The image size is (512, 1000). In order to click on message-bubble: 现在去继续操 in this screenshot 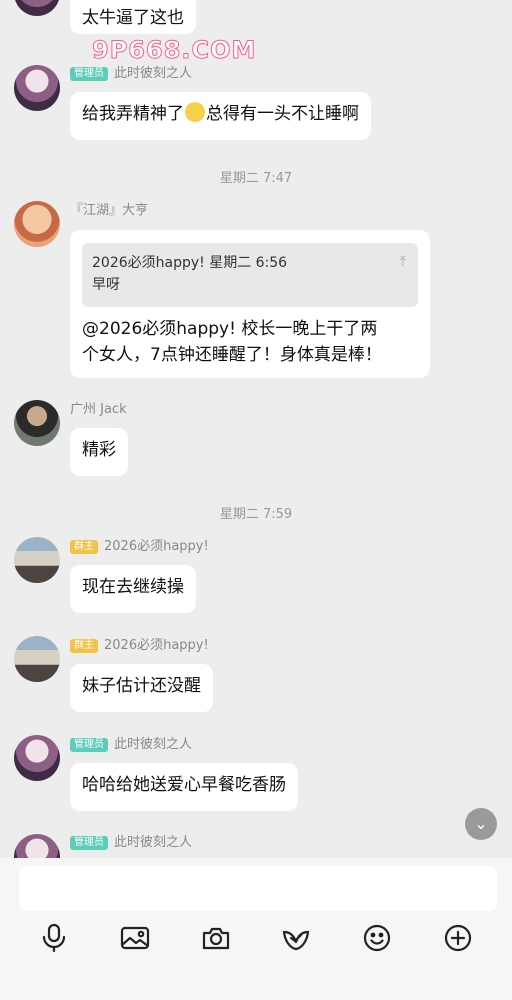, I will do `click(133, 589)`.